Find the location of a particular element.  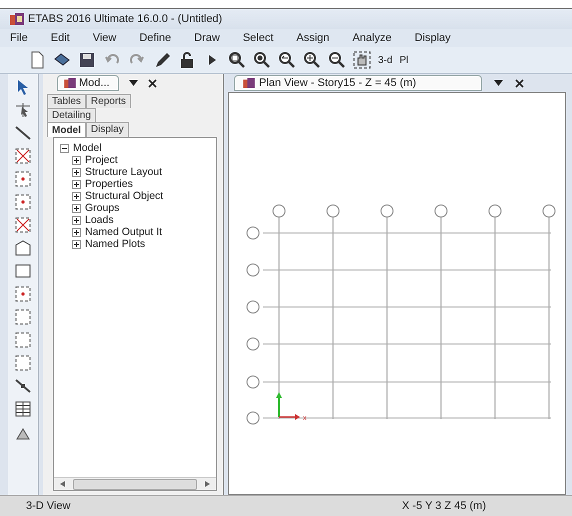

grid-icon is located at coordinates (23, 409).